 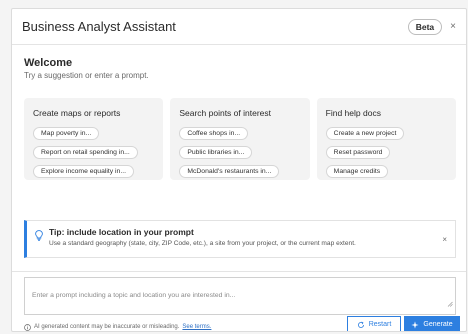 I want to click on prompt-box, so click(x=240, y=296).